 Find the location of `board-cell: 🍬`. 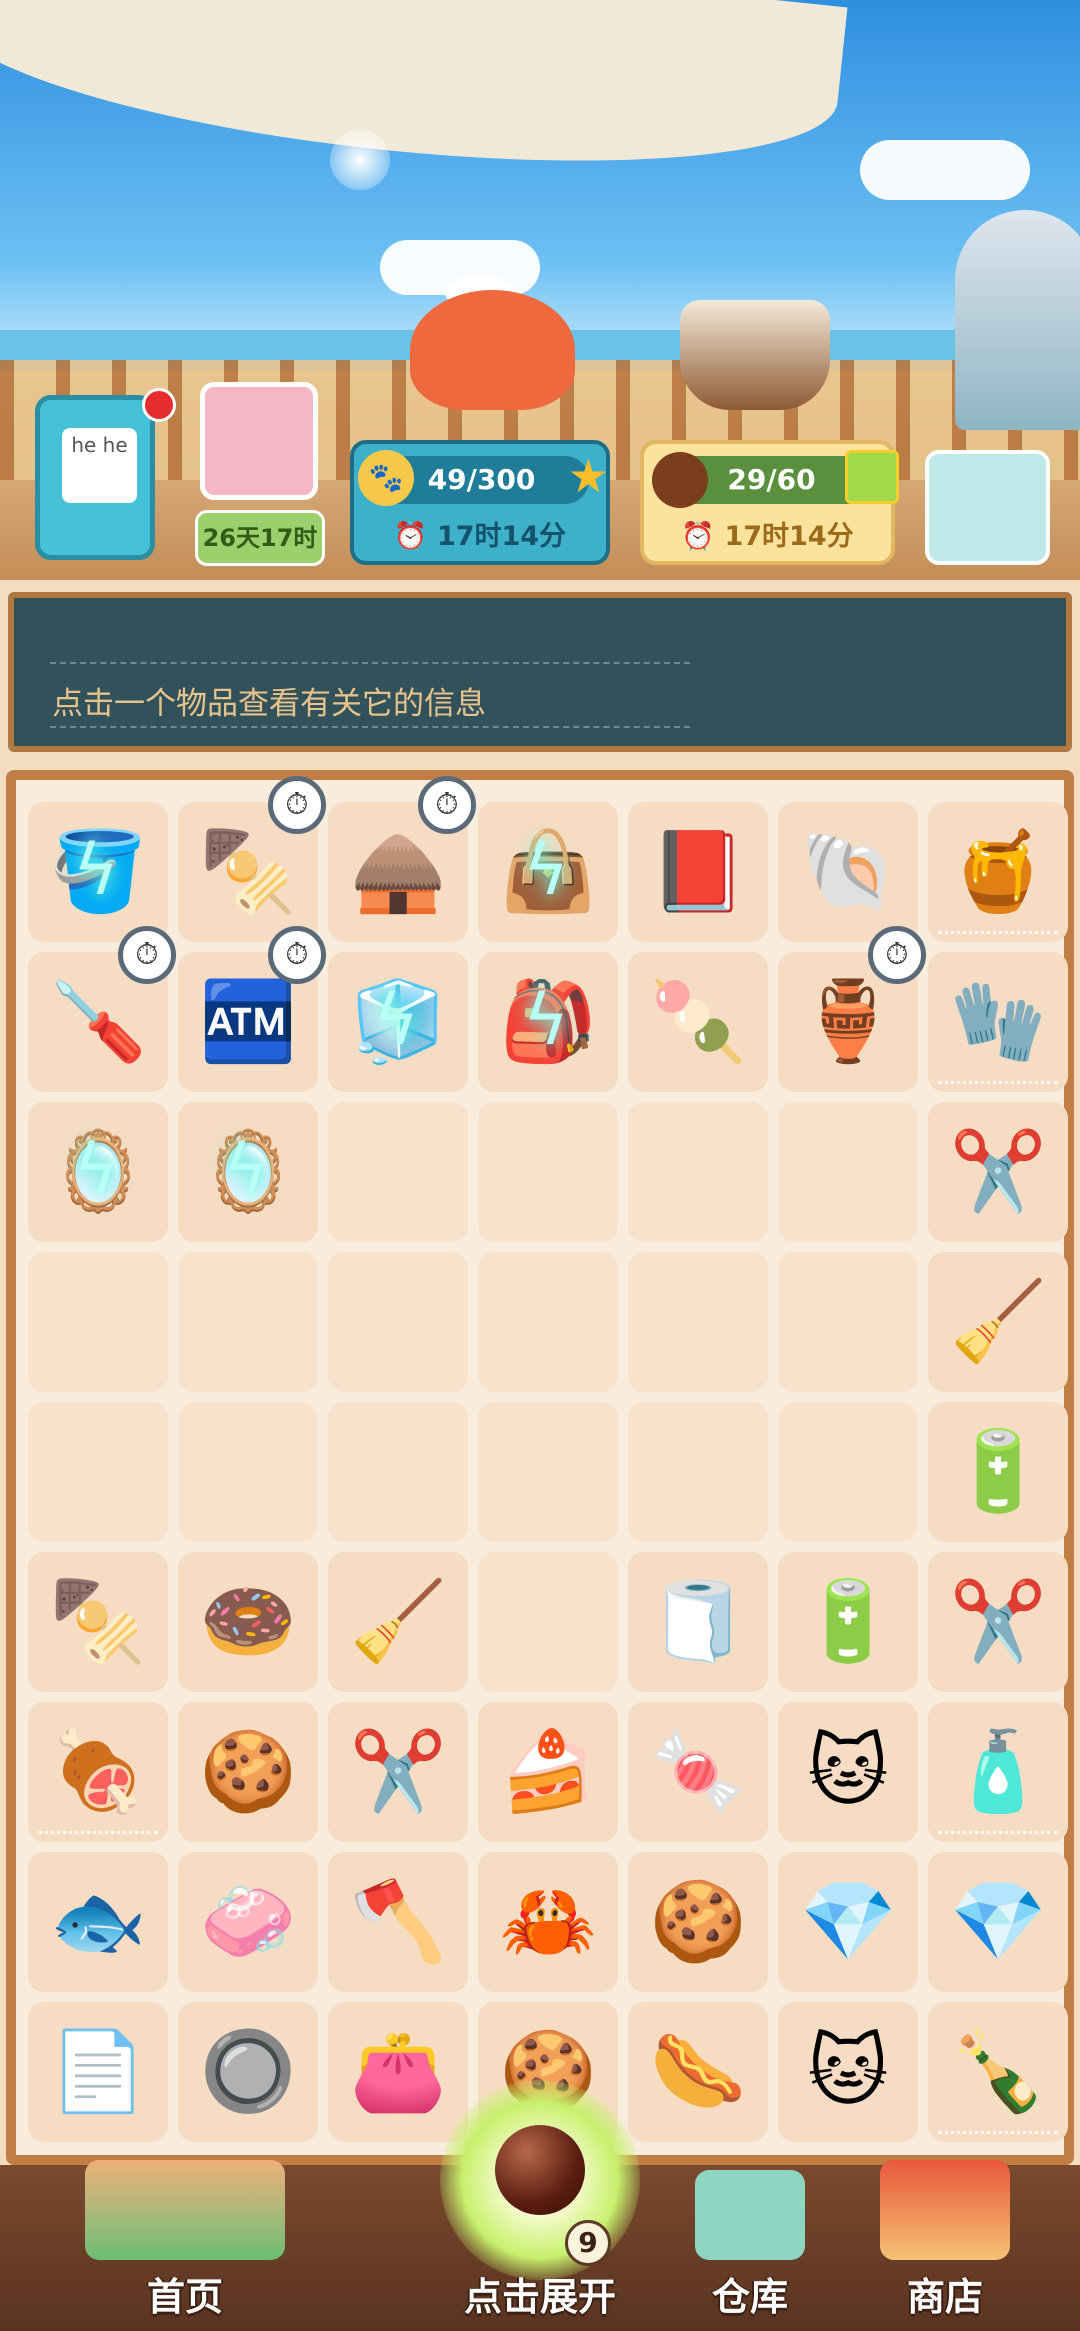

board-cell: 🍬 is located at coordinates (698, 1772).